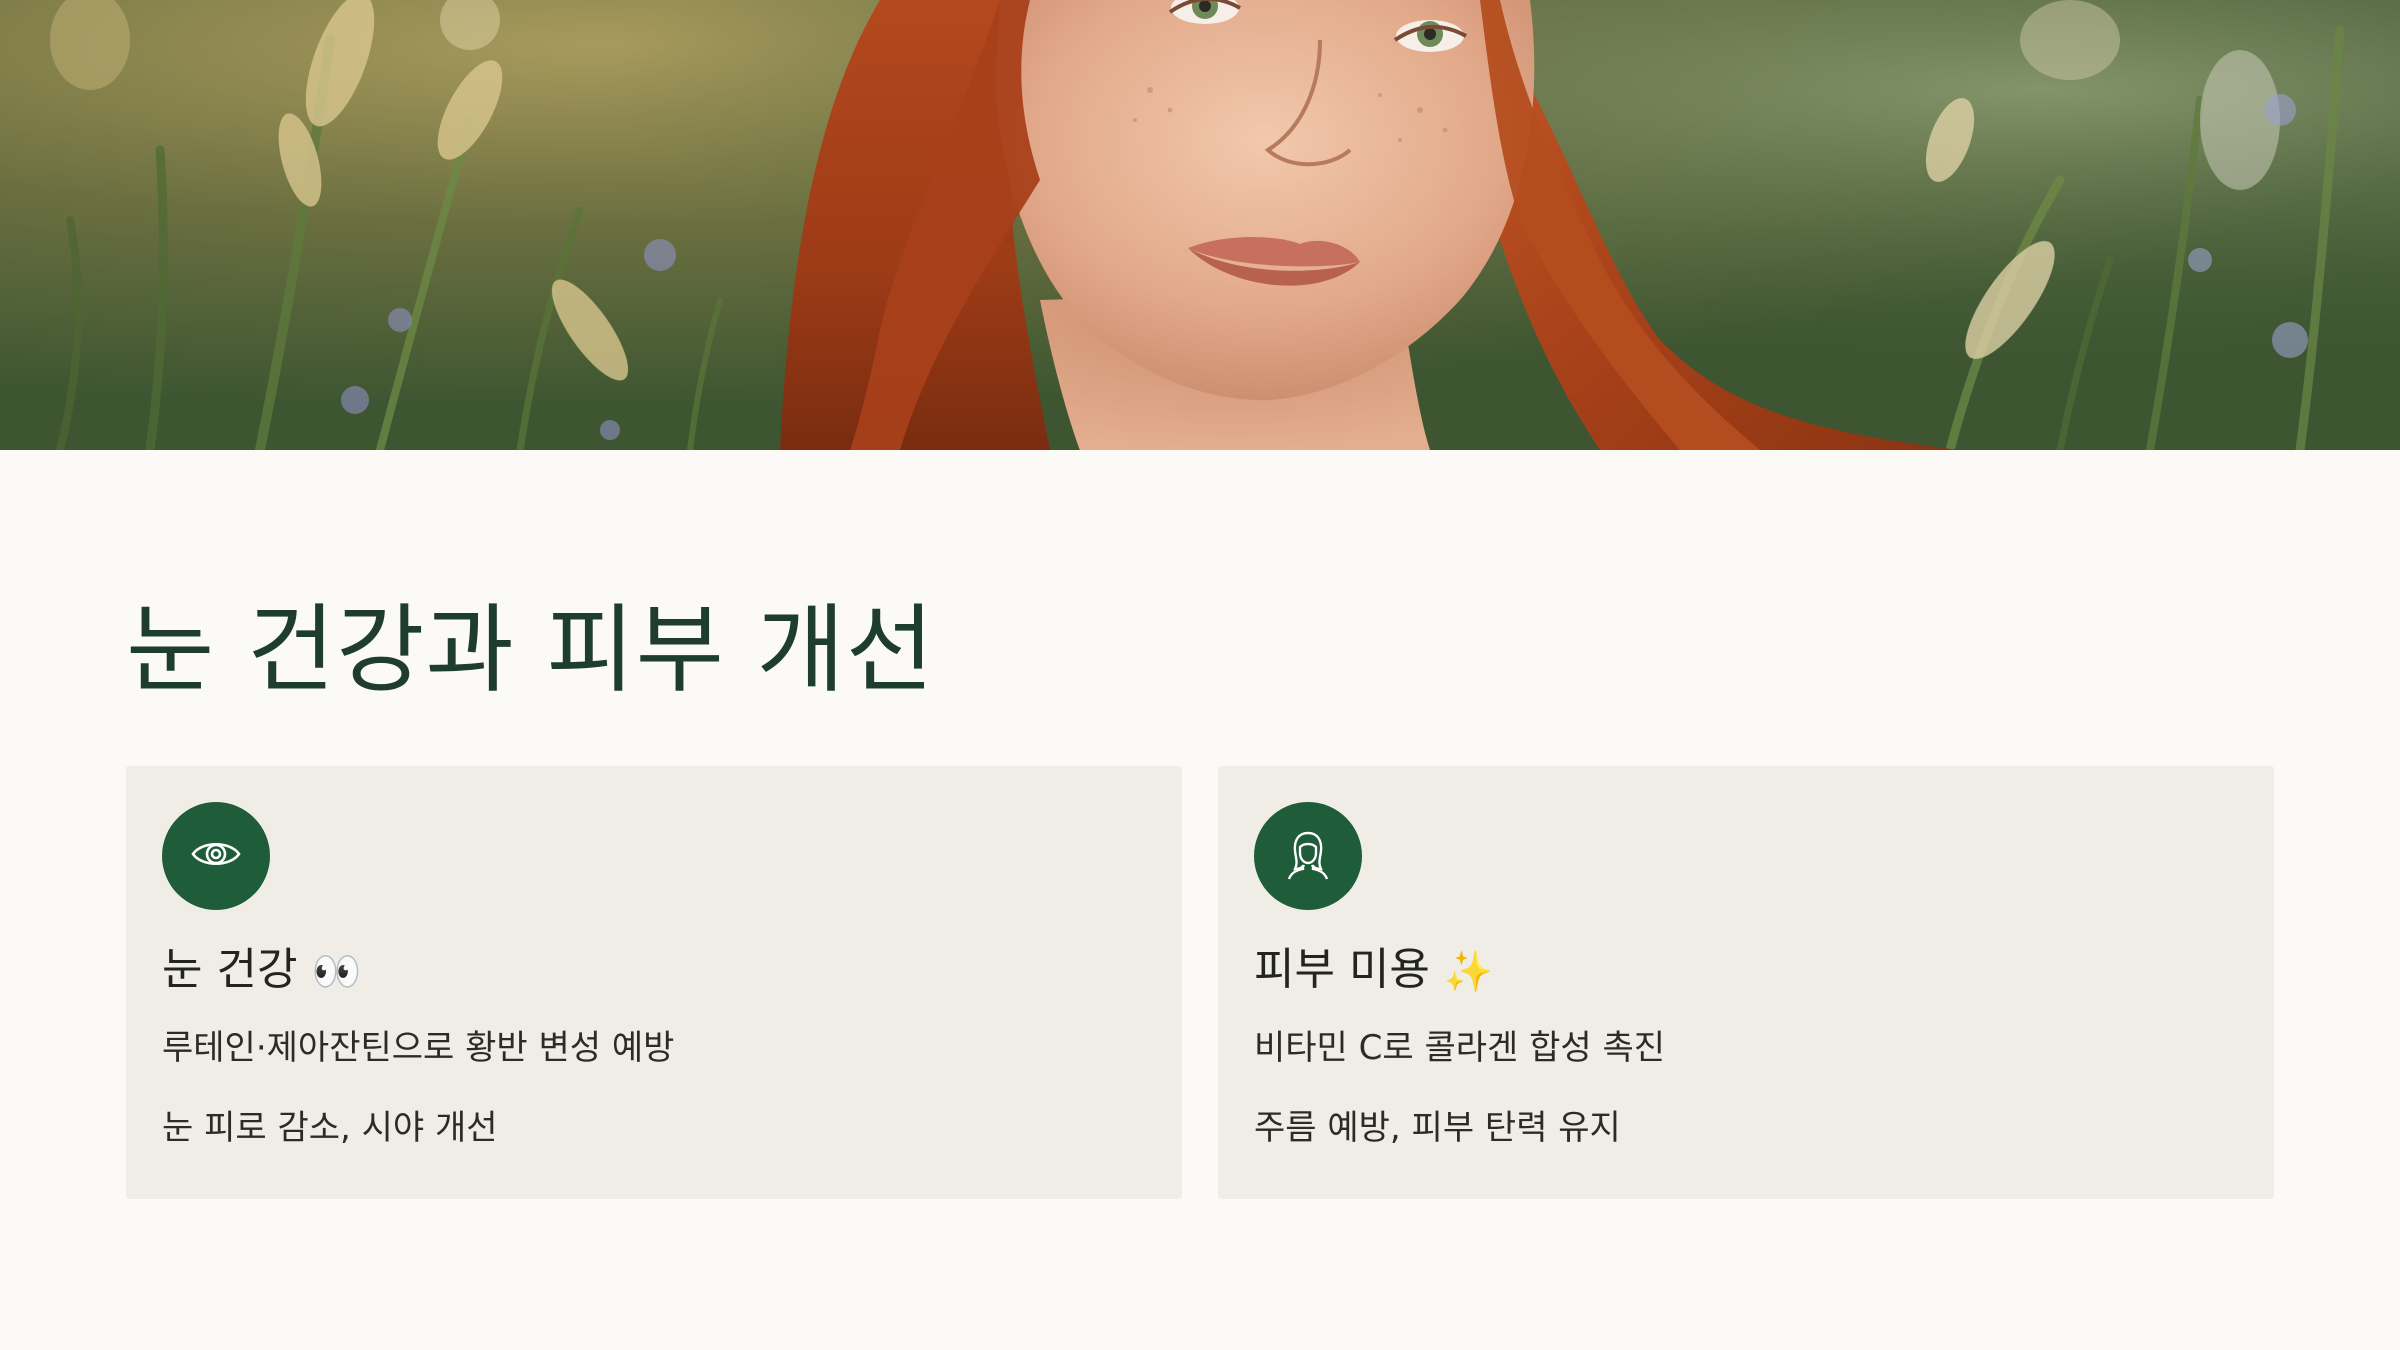 This screenshot has height=1350, width=2400. Describe the element at coordinates (1468, 972) in the screenshot. I see `sparkles-emoji: ✨` at that location.